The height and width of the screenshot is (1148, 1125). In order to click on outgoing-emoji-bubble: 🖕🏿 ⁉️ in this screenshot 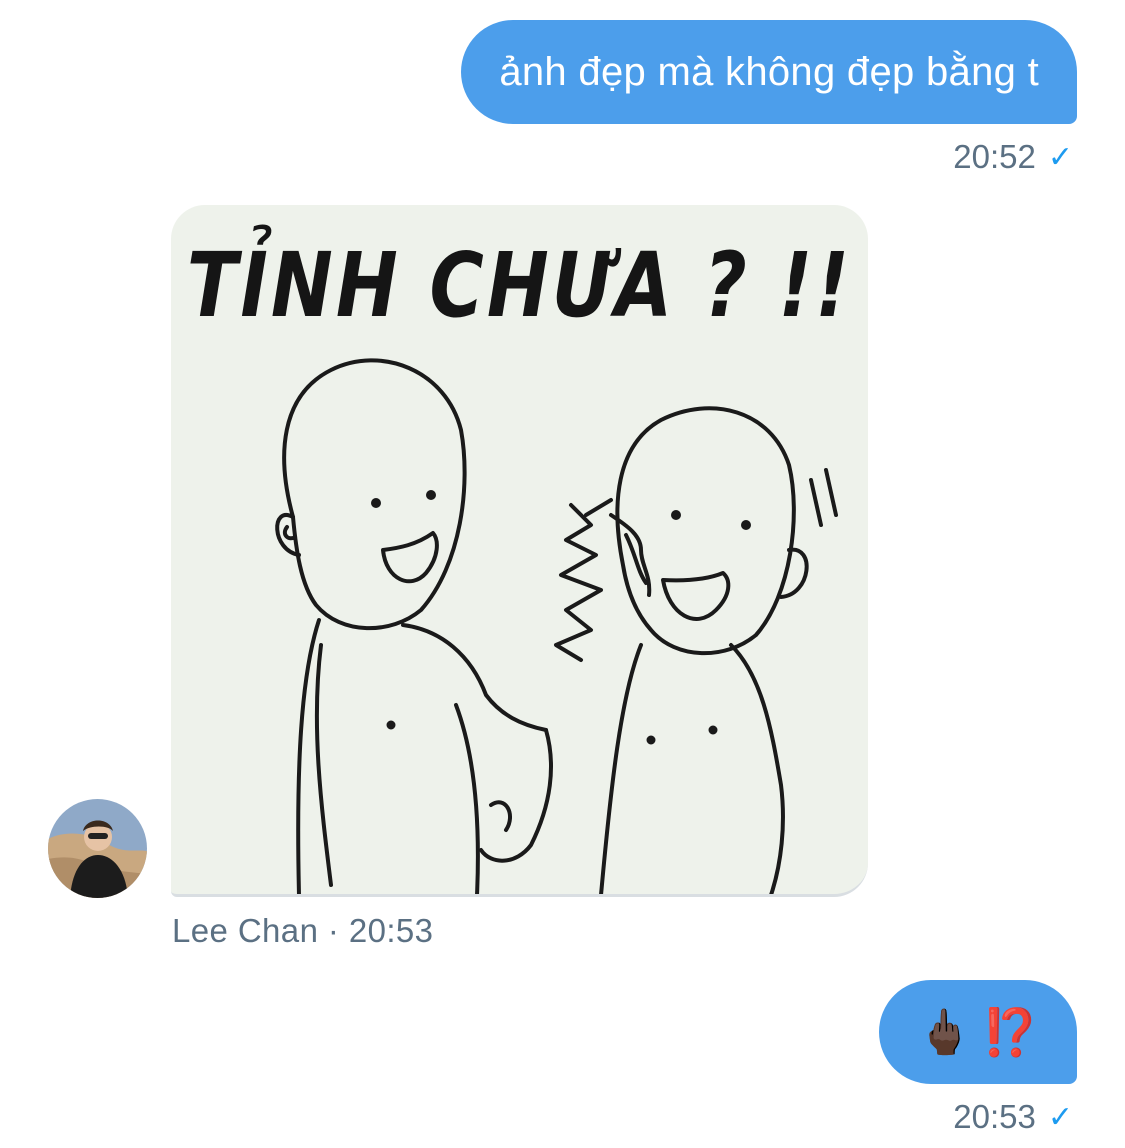, I will do `click(978, 1032)`.